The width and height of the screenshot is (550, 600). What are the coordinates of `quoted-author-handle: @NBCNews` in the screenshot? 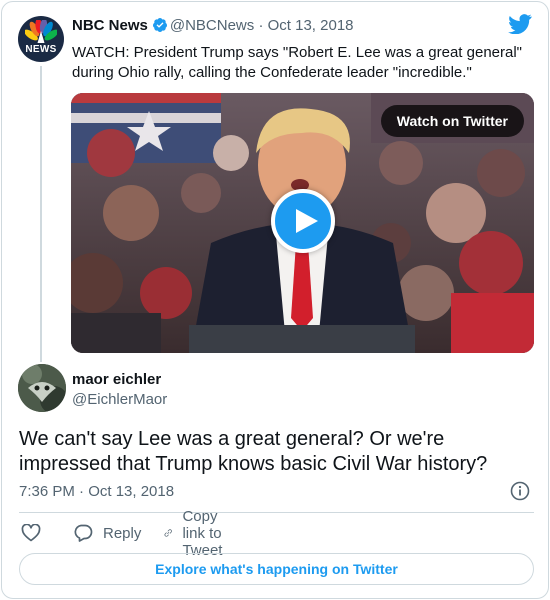 It's located at (212, 25).